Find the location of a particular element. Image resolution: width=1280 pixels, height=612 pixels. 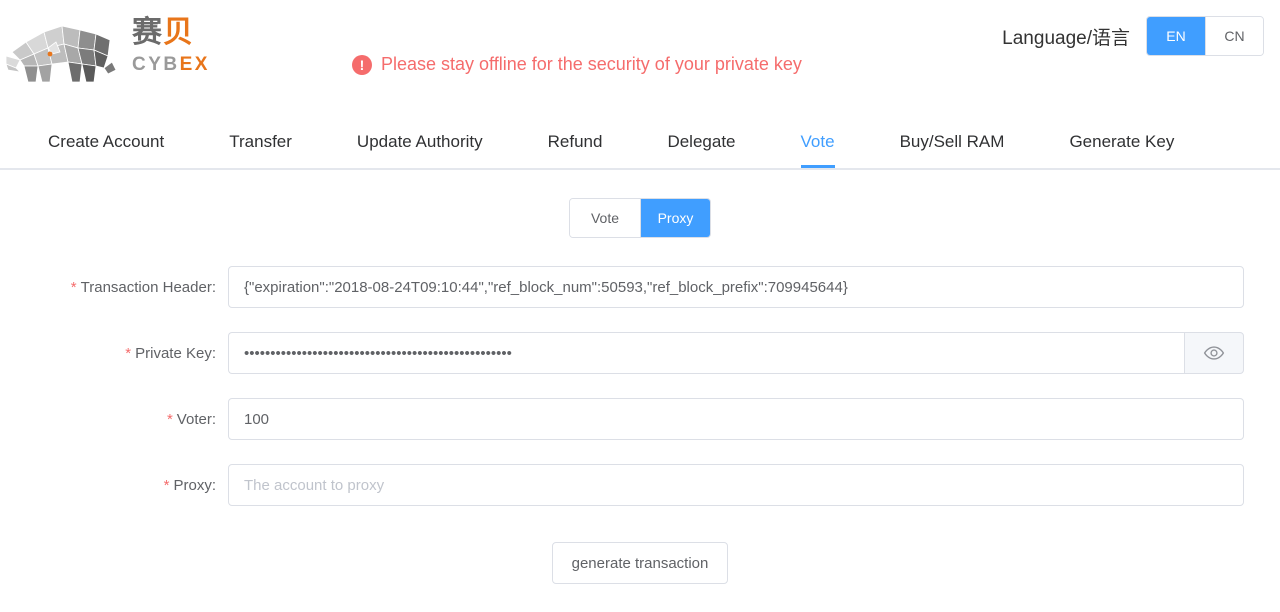

brand-logo: 赛贝 CYBEX is located at coordinates (107, 46).